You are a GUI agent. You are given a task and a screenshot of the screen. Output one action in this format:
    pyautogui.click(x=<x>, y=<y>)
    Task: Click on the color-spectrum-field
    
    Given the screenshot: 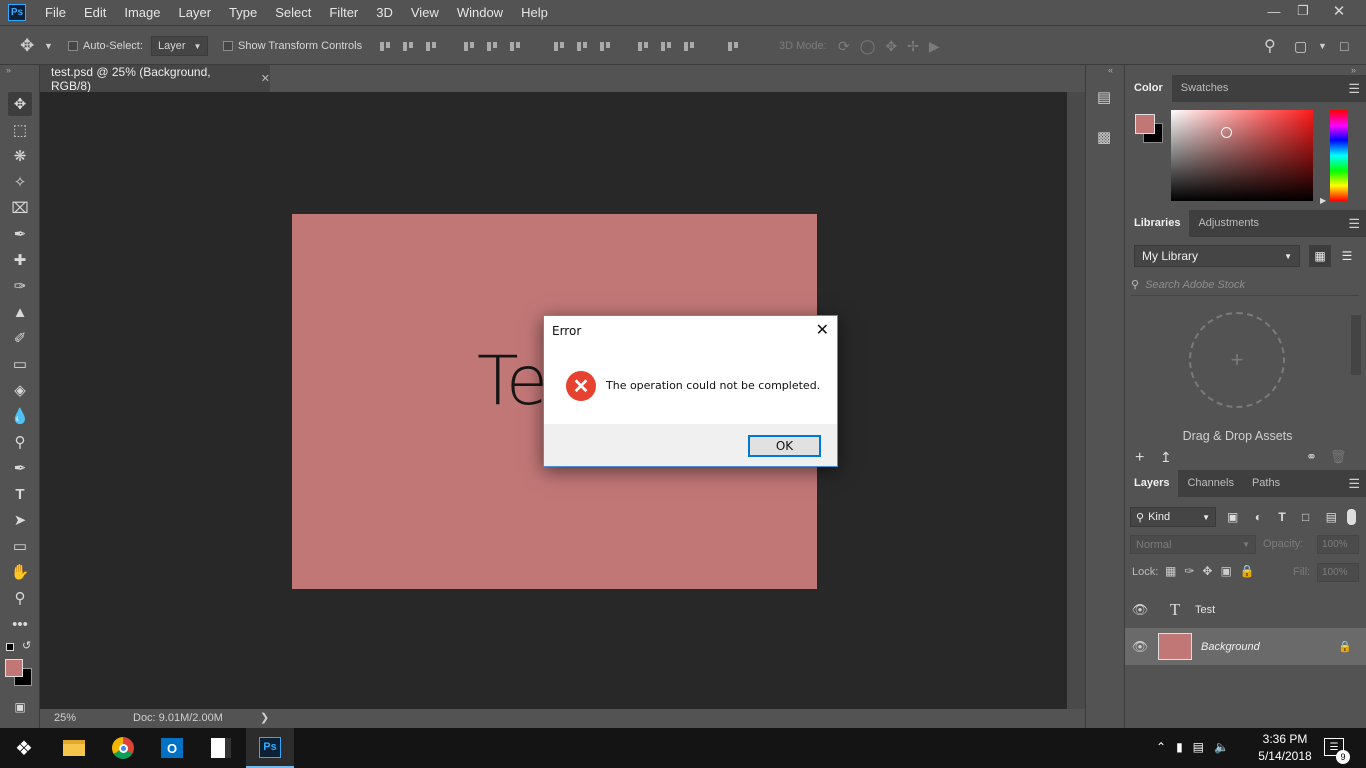 What is the action you would take?
    pyautogui.click(x=1242, y=155)
    